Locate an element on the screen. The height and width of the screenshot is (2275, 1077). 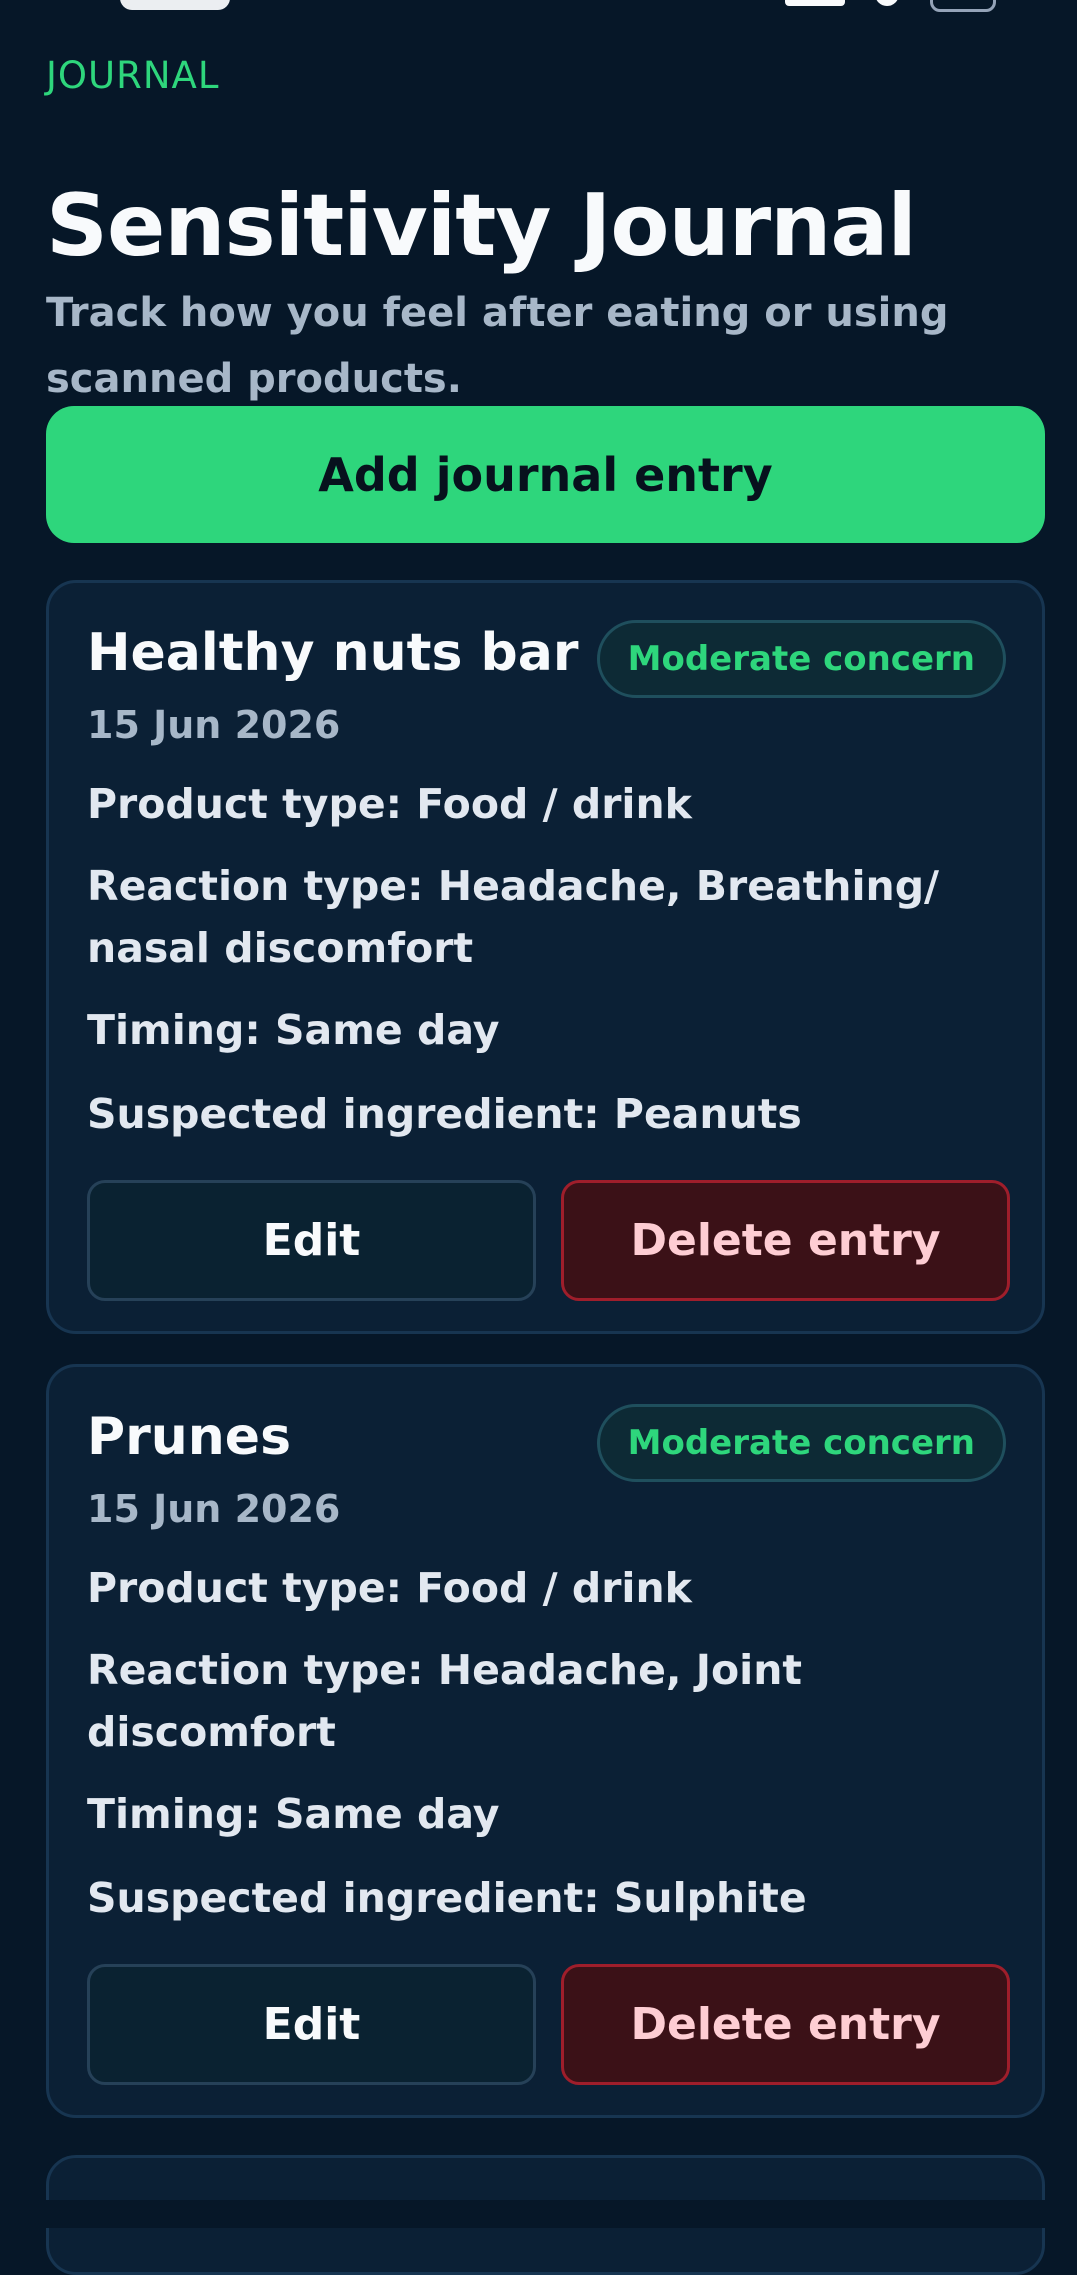
entry-suspected-ingredient: Suspected ingredient: Sulphite is located at coordinates (447, 1898).